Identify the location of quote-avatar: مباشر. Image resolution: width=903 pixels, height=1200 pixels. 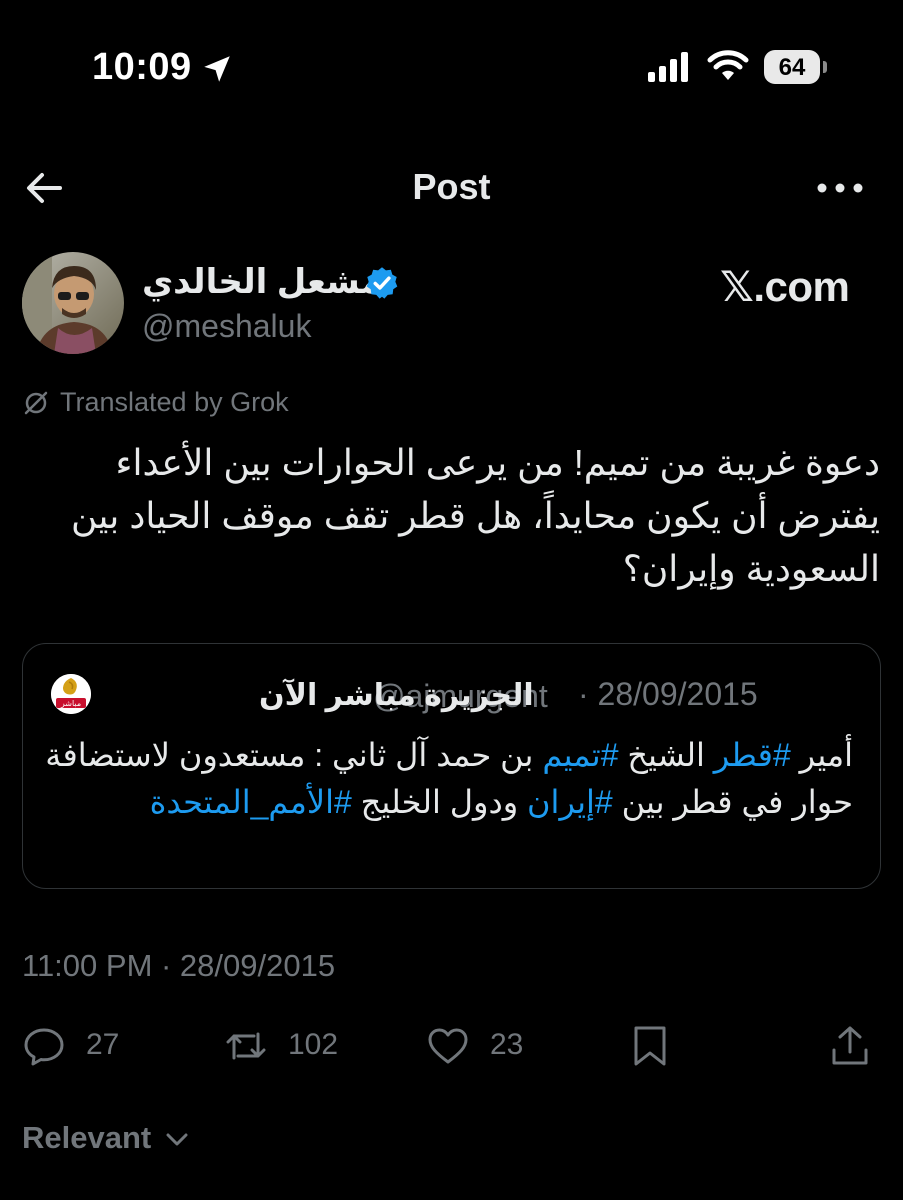
(71, 694).